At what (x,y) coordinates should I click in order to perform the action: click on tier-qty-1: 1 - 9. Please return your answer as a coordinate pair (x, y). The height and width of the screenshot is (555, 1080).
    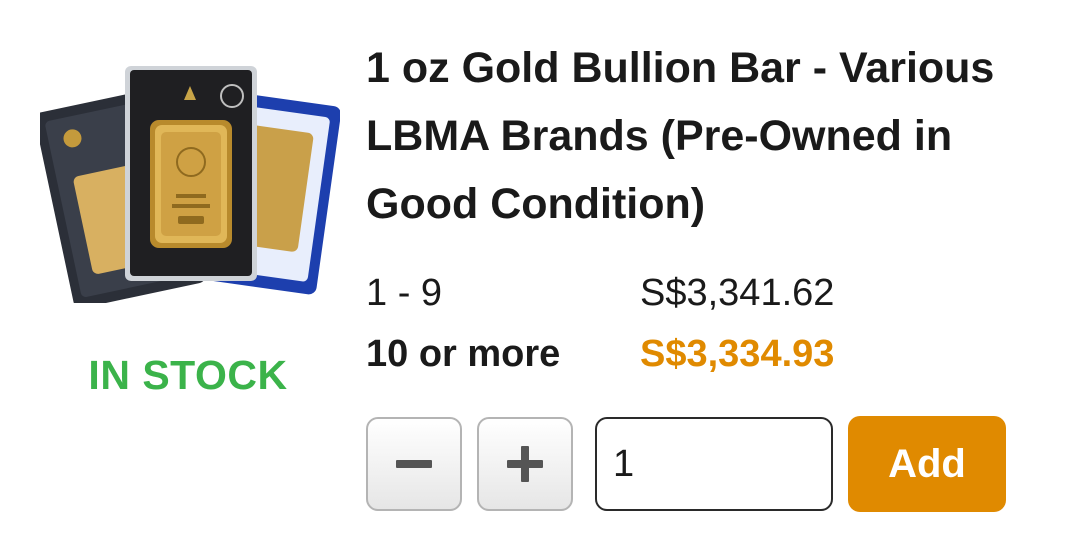
    Looking at the image, I should click on (404, 293).